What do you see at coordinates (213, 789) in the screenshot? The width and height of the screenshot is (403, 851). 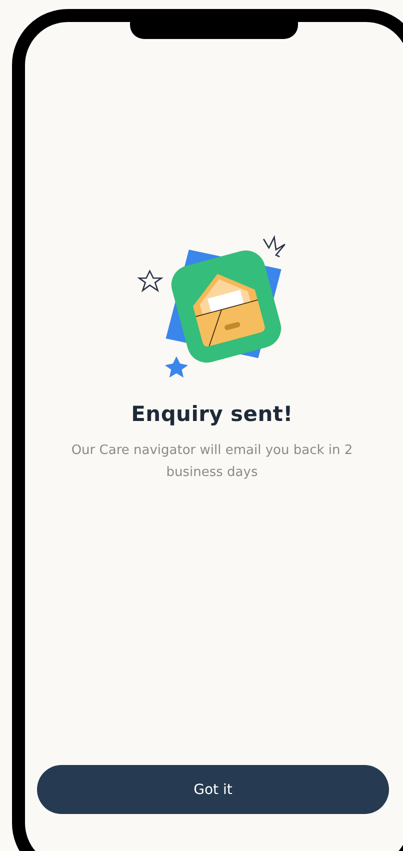 I see `got-it-button: Got it` at bounding box center [213, 789].